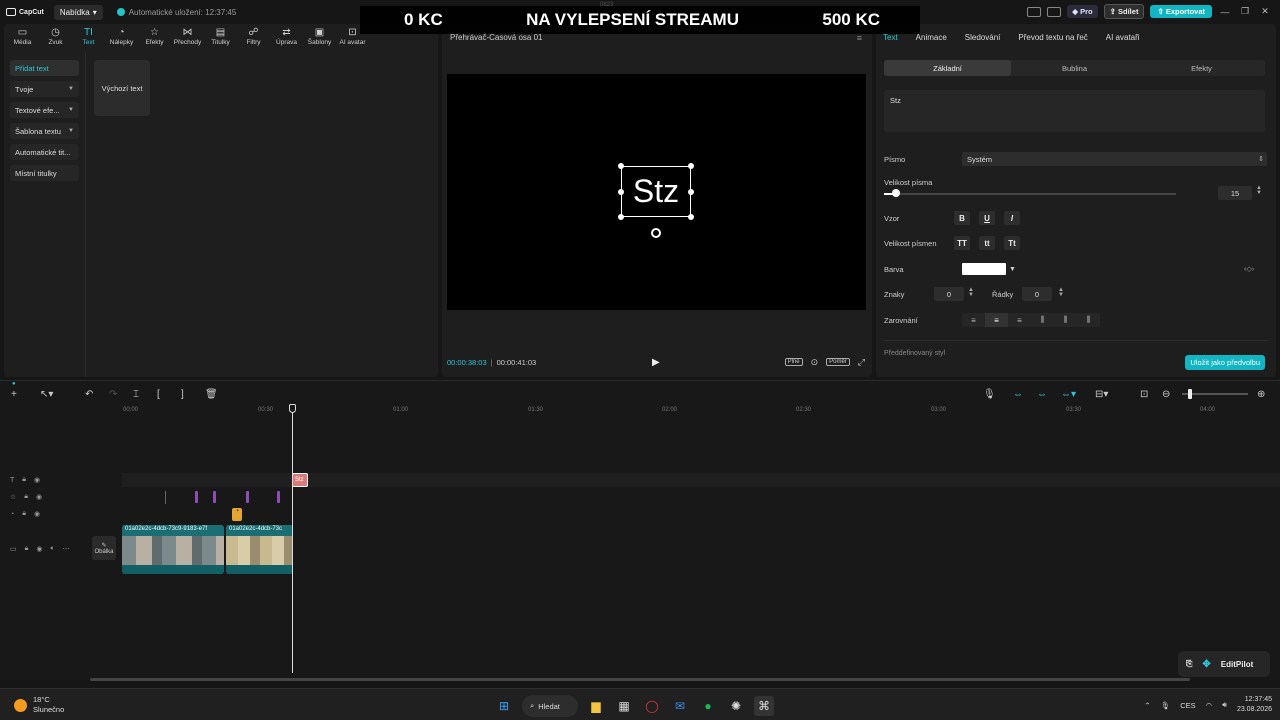  What do you see at coordinates (1037, 294) in the screenshot?
I see `line-spacing-input: 0` at bounding box center [1037, 294].